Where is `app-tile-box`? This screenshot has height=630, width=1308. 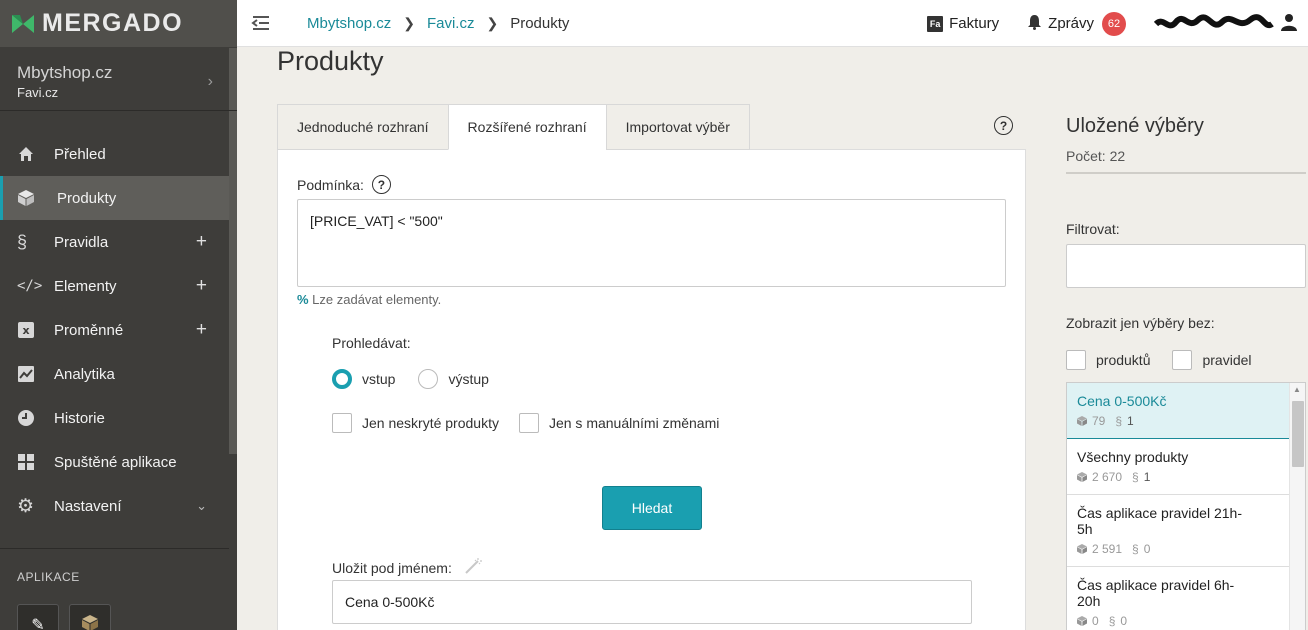 app-tile-box is located at coordinates (90, 617).